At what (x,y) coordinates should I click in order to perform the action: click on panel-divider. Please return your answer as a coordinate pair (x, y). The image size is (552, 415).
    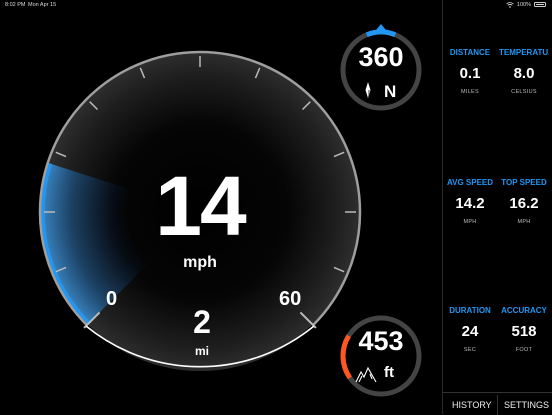
    Looking at the image, I should click on (442, 207).